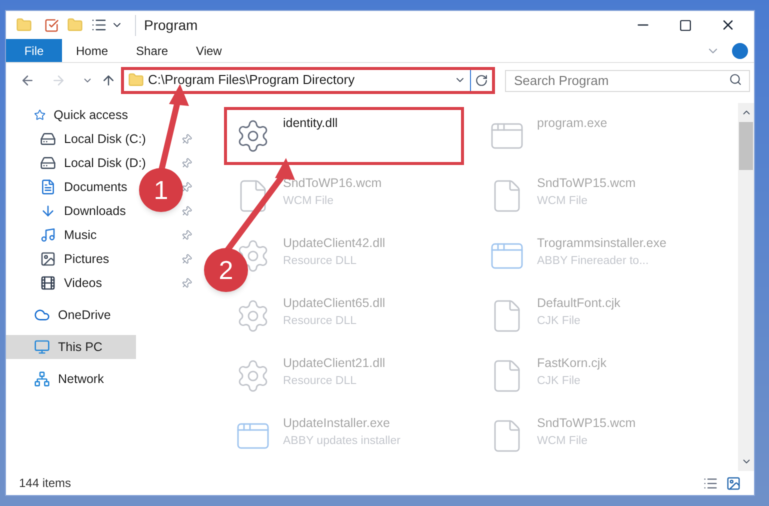 The width and height of the screenshot is (769, 506). What do you see at coordinates (96, 187) in the screenshot?
I see `sidebar-item: Documents` at bounding box center [96, 187].